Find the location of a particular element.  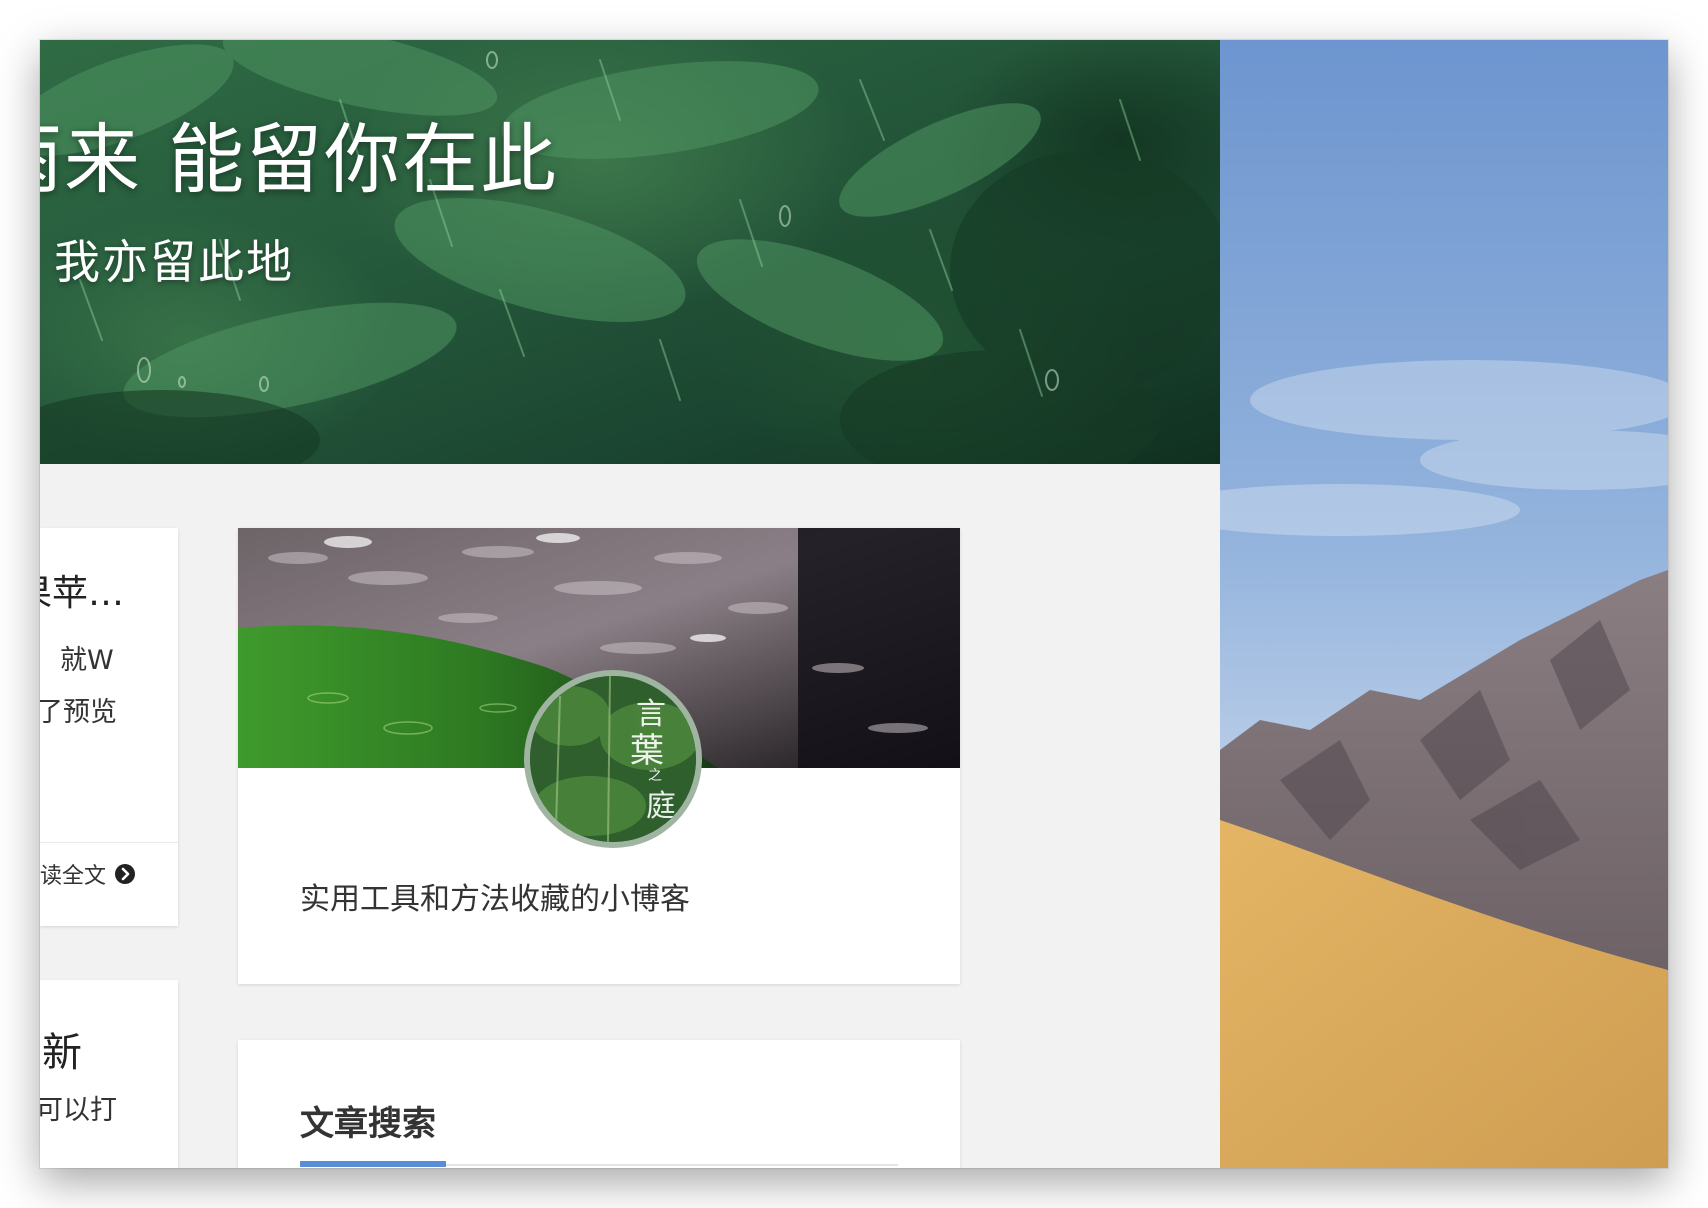

avatar: 言 葉 之 庭 is located at coordinates (613, 759).